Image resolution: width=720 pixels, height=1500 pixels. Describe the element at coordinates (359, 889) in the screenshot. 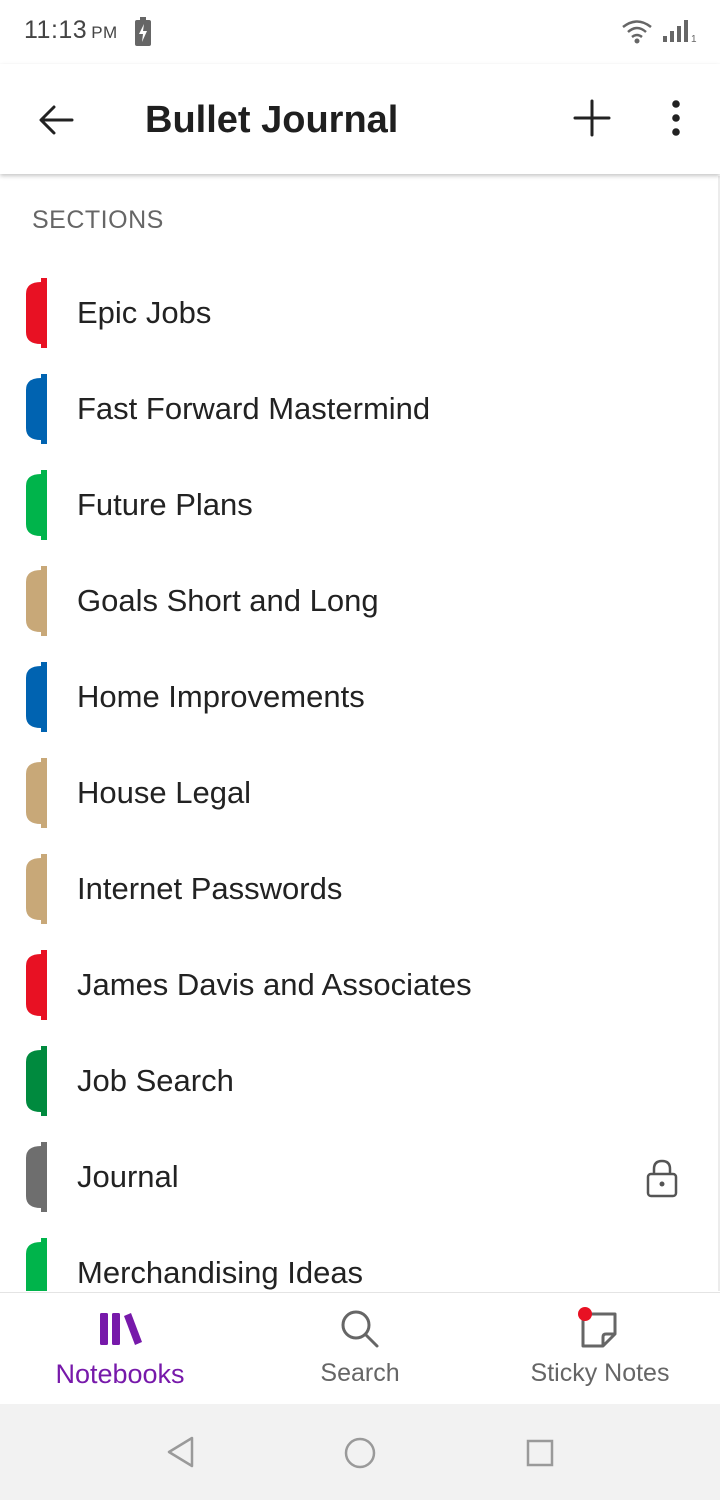

I see `section-item: Internet Passwords` at that location.